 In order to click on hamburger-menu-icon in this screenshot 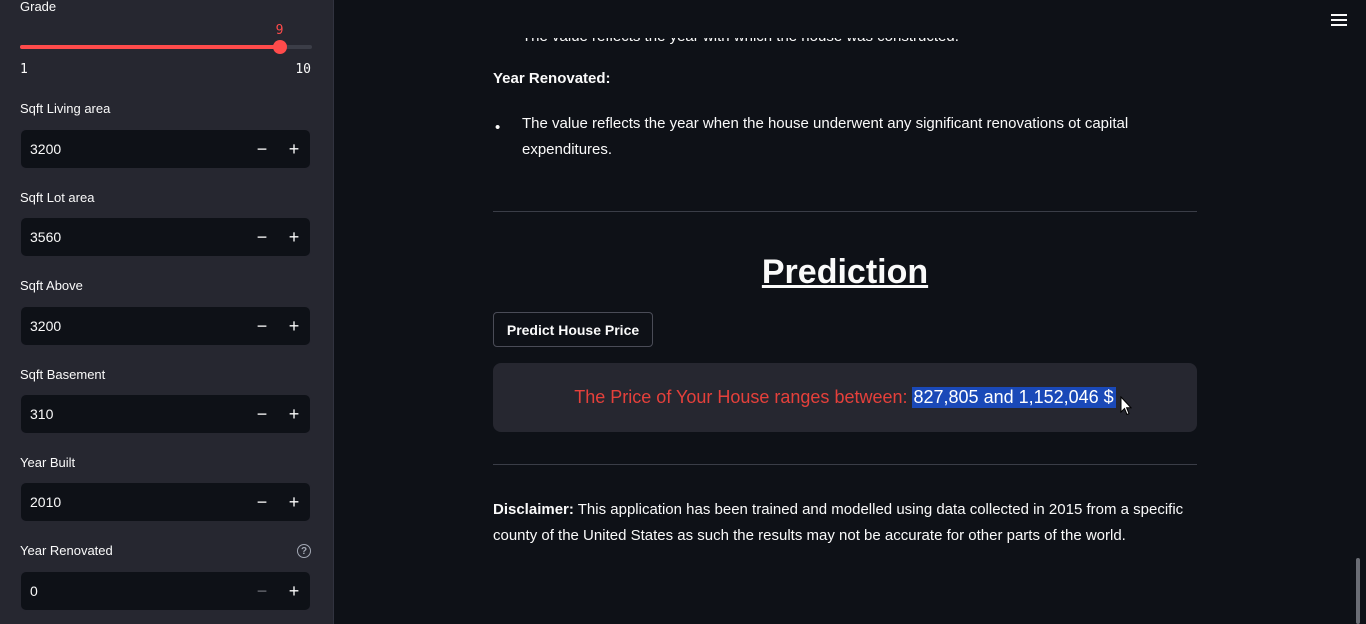, I will do `click(1339, 20)`.